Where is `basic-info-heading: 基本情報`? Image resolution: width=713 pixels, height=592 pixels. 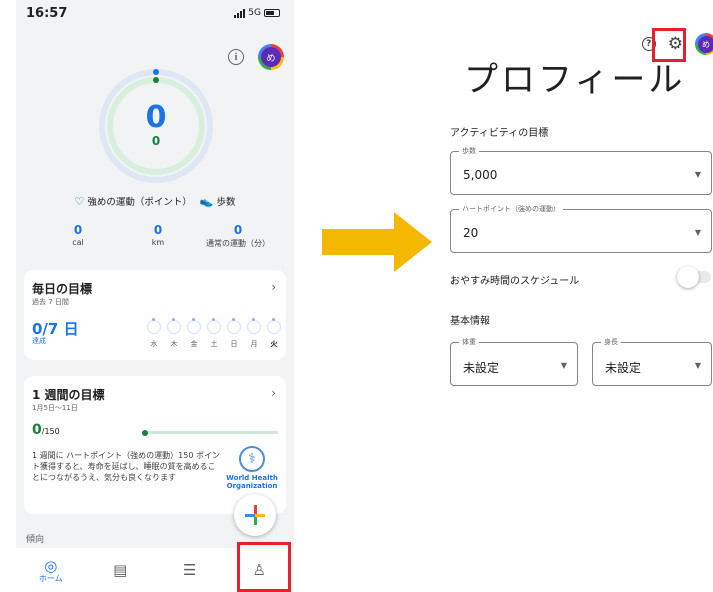 basic-info-heading: 基本情報 is located at coordinates (470, 321).